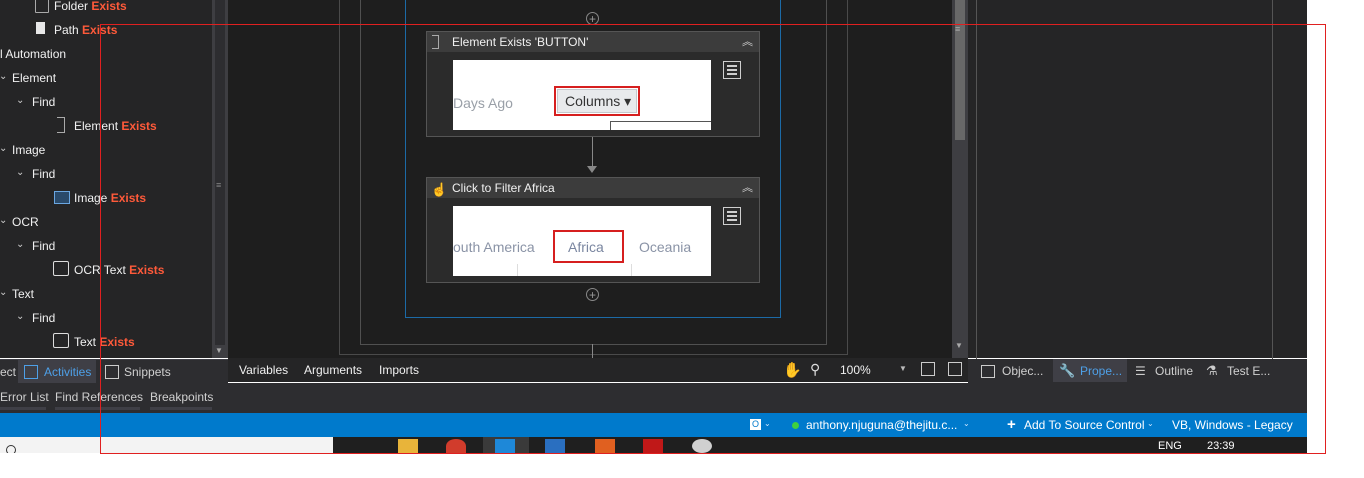  I want to click on tree-item-path-exists: Path Exists, so click(85, 30).